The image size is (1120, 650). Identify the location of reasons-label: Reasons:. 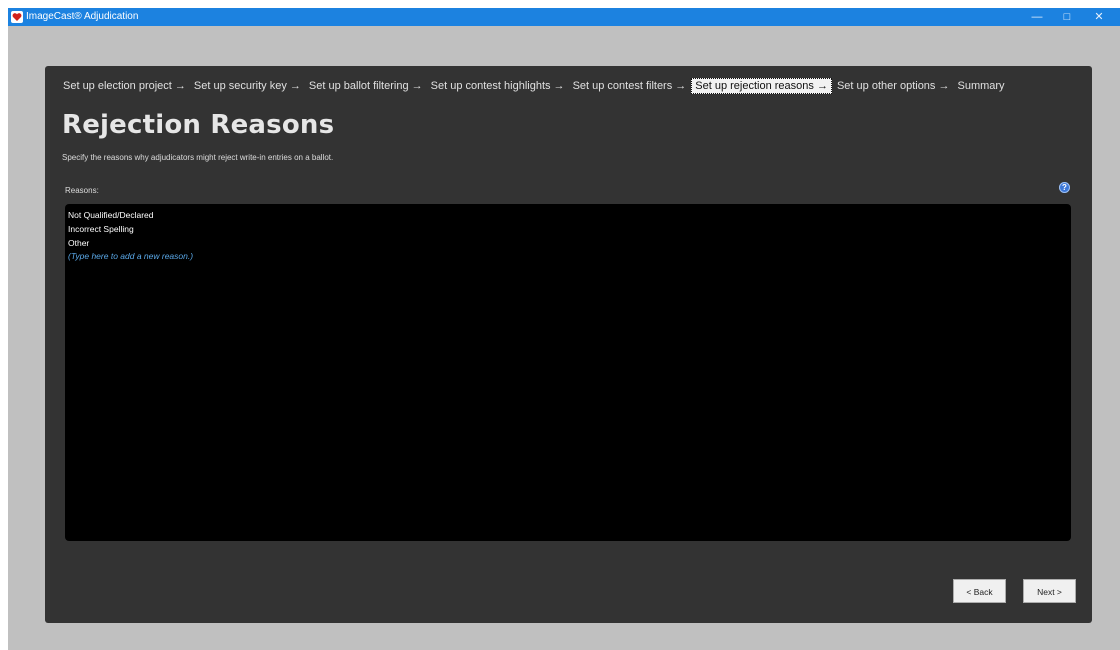
(82, 190).